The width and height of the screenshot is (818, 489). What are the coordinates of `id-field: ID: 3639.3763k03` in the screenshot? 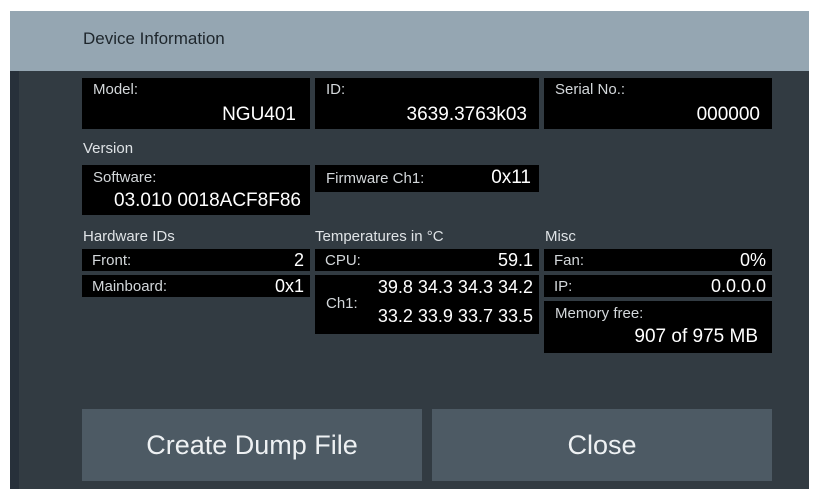 It's located at (427, 103).